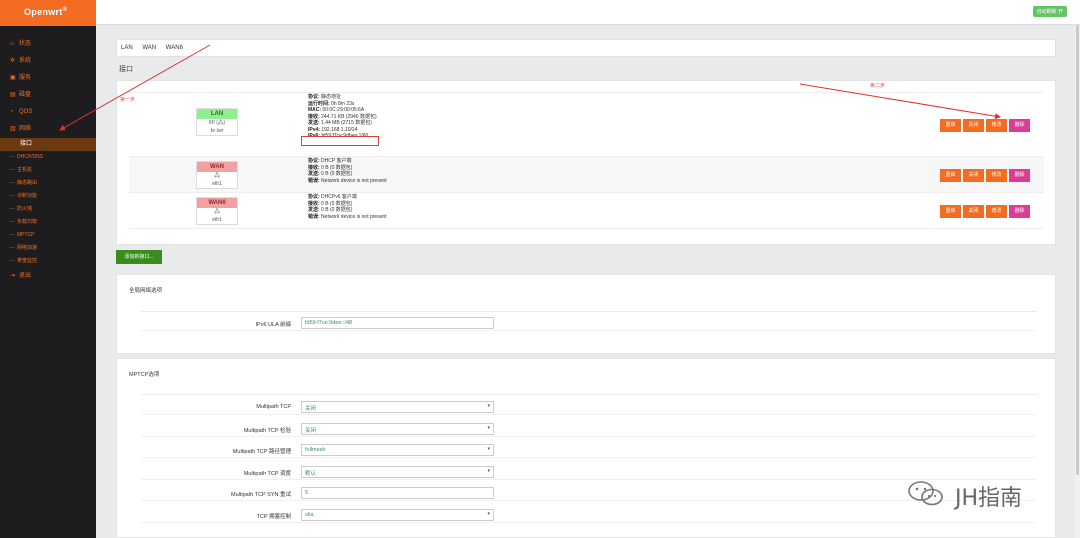 The height and width of the screenshot is (538, 1080). What do you see at coordinates (338, 129) in the screenshot?
I see `status-value: 192.168.1.10/24` at bounding box center [338, 129].